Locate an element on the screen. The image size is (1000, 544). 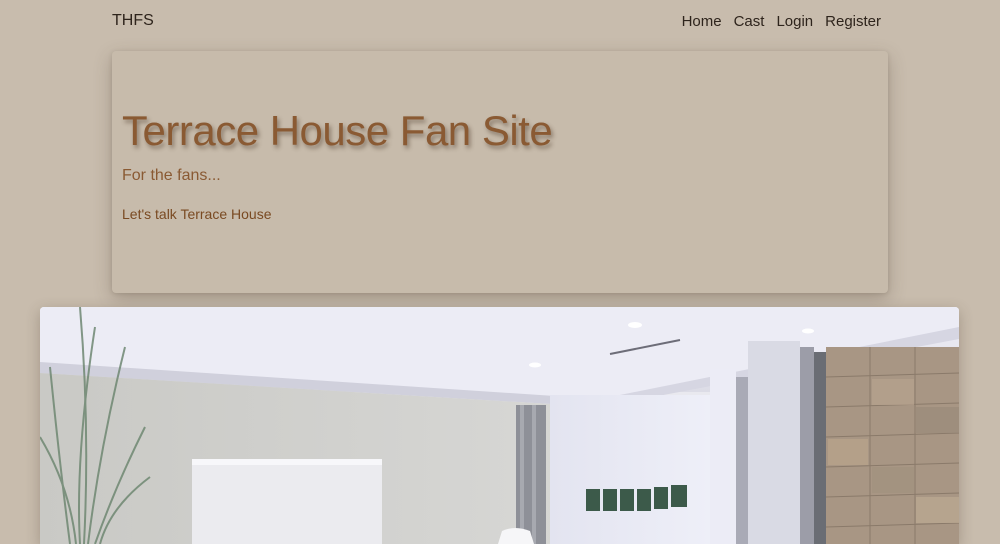
navbar: THFS Home Cast Login Register is located at coordinates (500, 22).